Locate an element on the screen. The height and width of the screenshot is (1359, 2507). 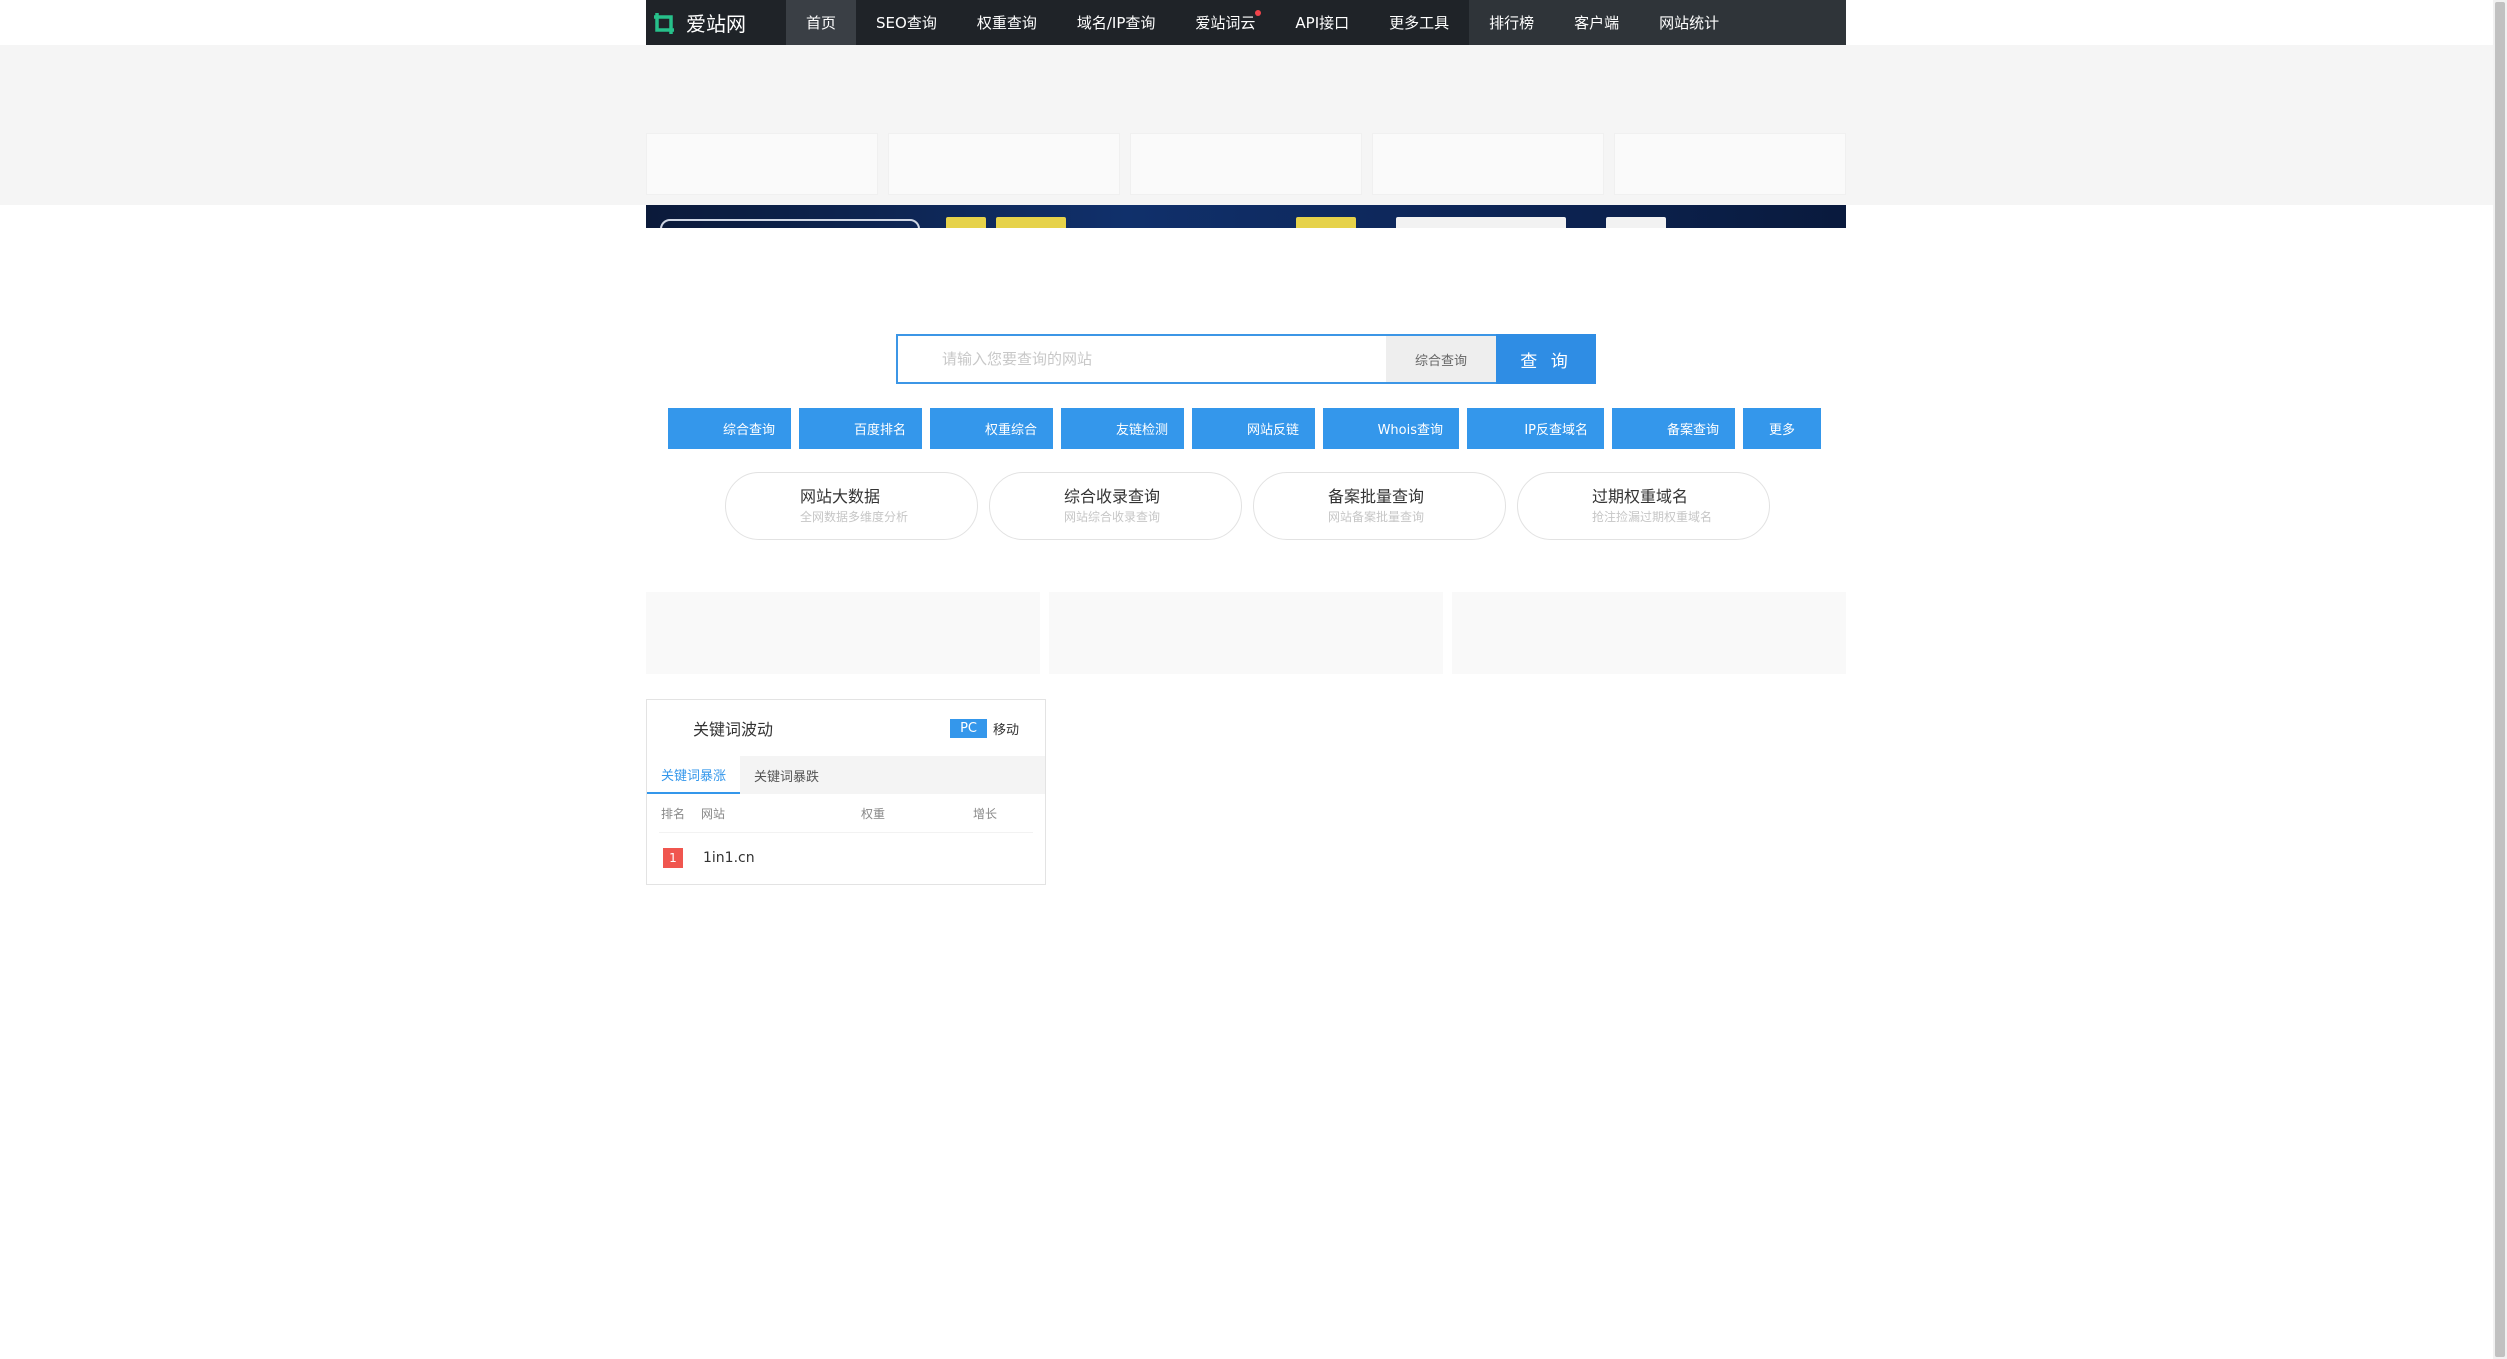
panel-tabs: 关键词暴涨 关键词暴跌 is located at coordinates (846, 775).